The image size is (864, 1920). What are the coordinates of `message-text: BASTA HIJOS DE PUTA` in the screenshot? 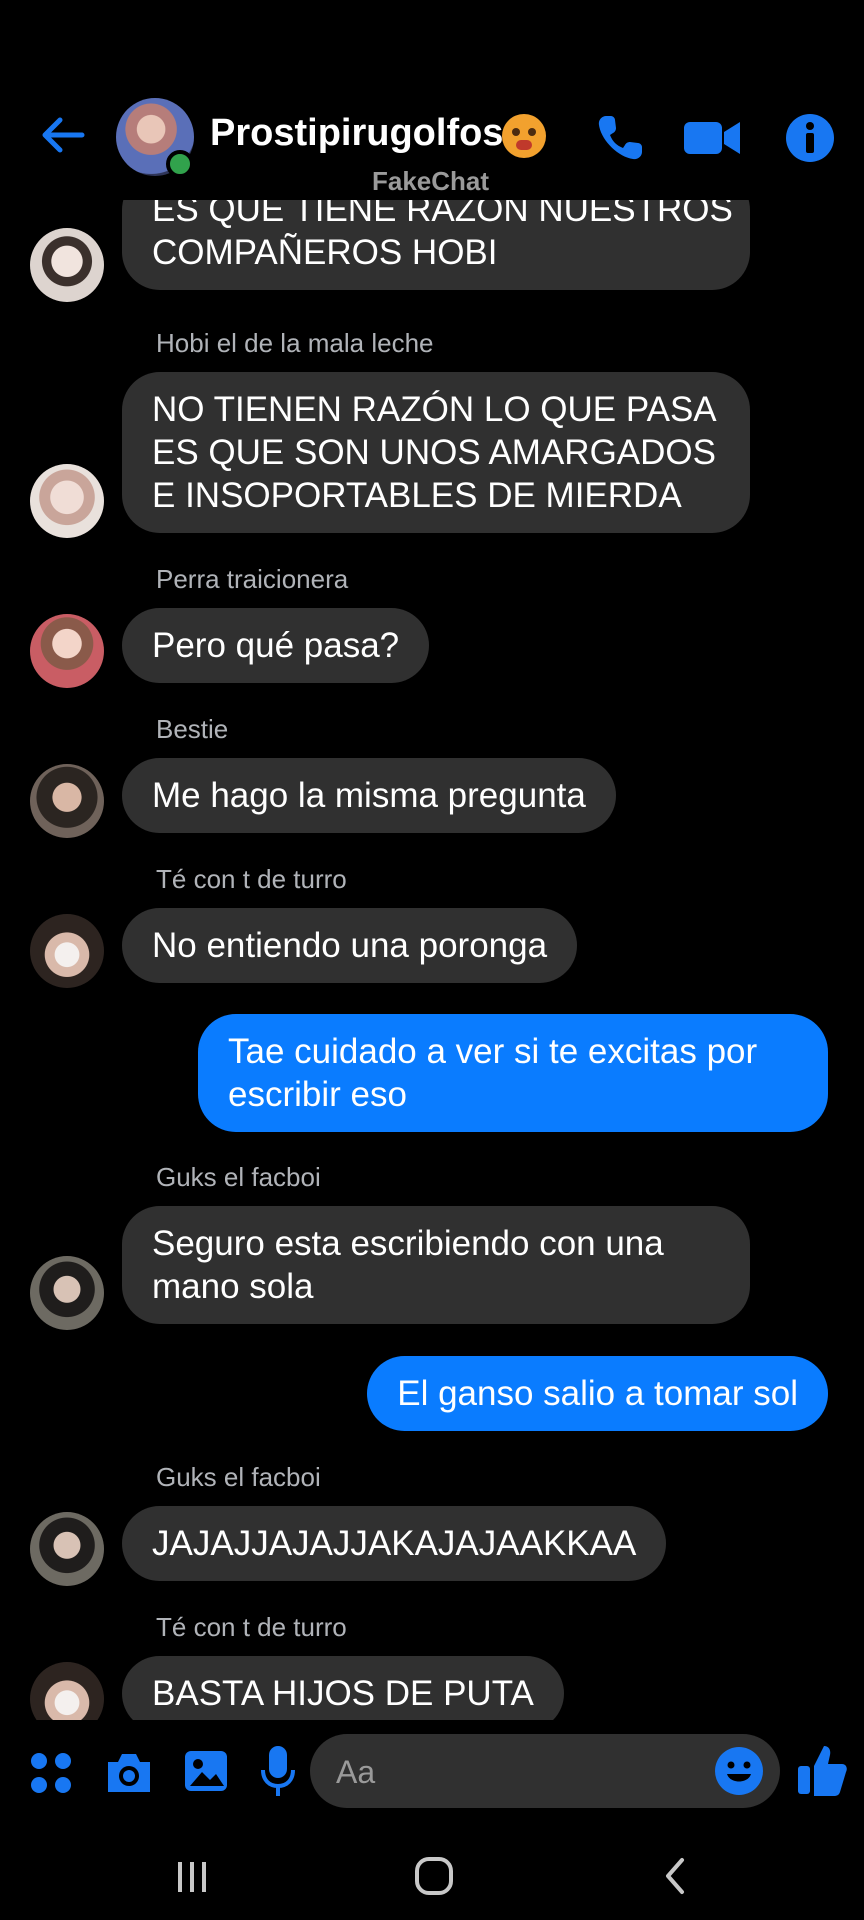 It's located at (343, 1693).